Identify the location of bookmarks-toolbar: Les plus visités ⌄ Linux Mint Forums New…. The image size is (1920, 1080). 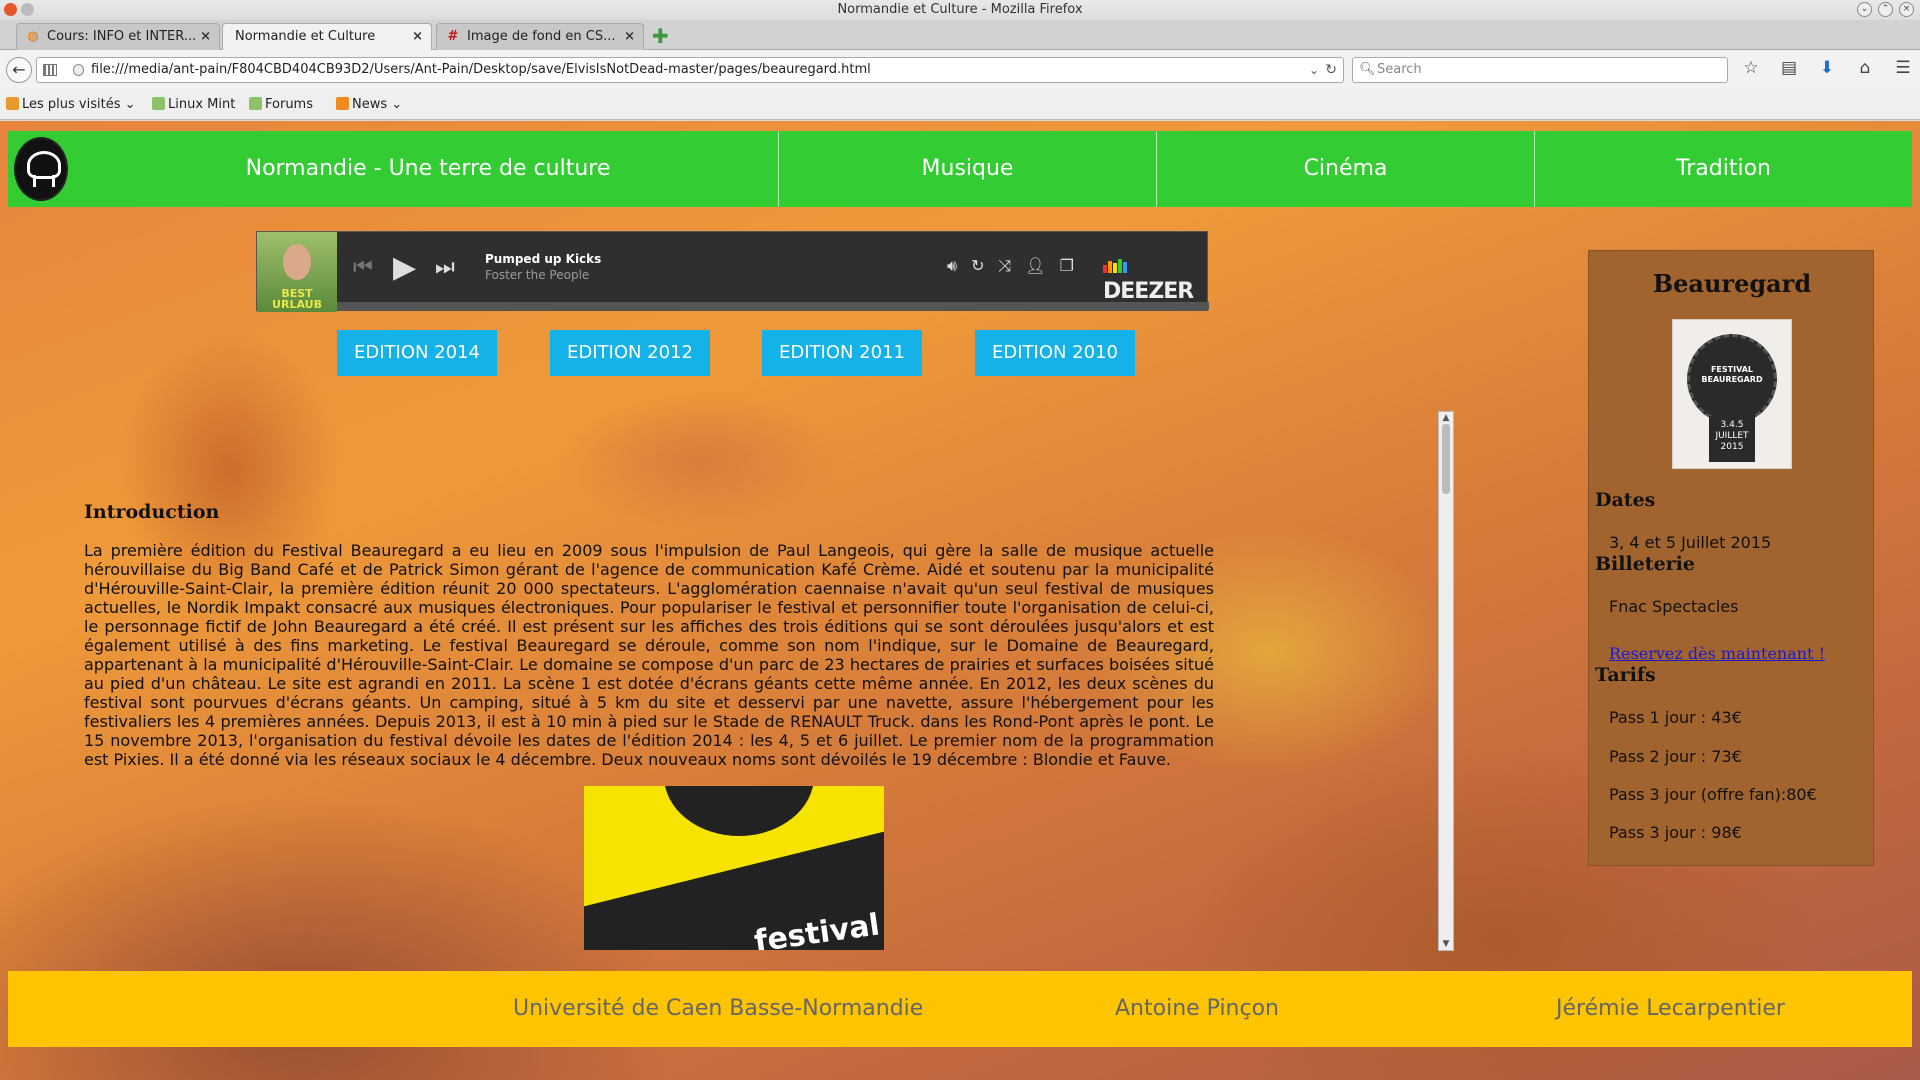
(960, 105).